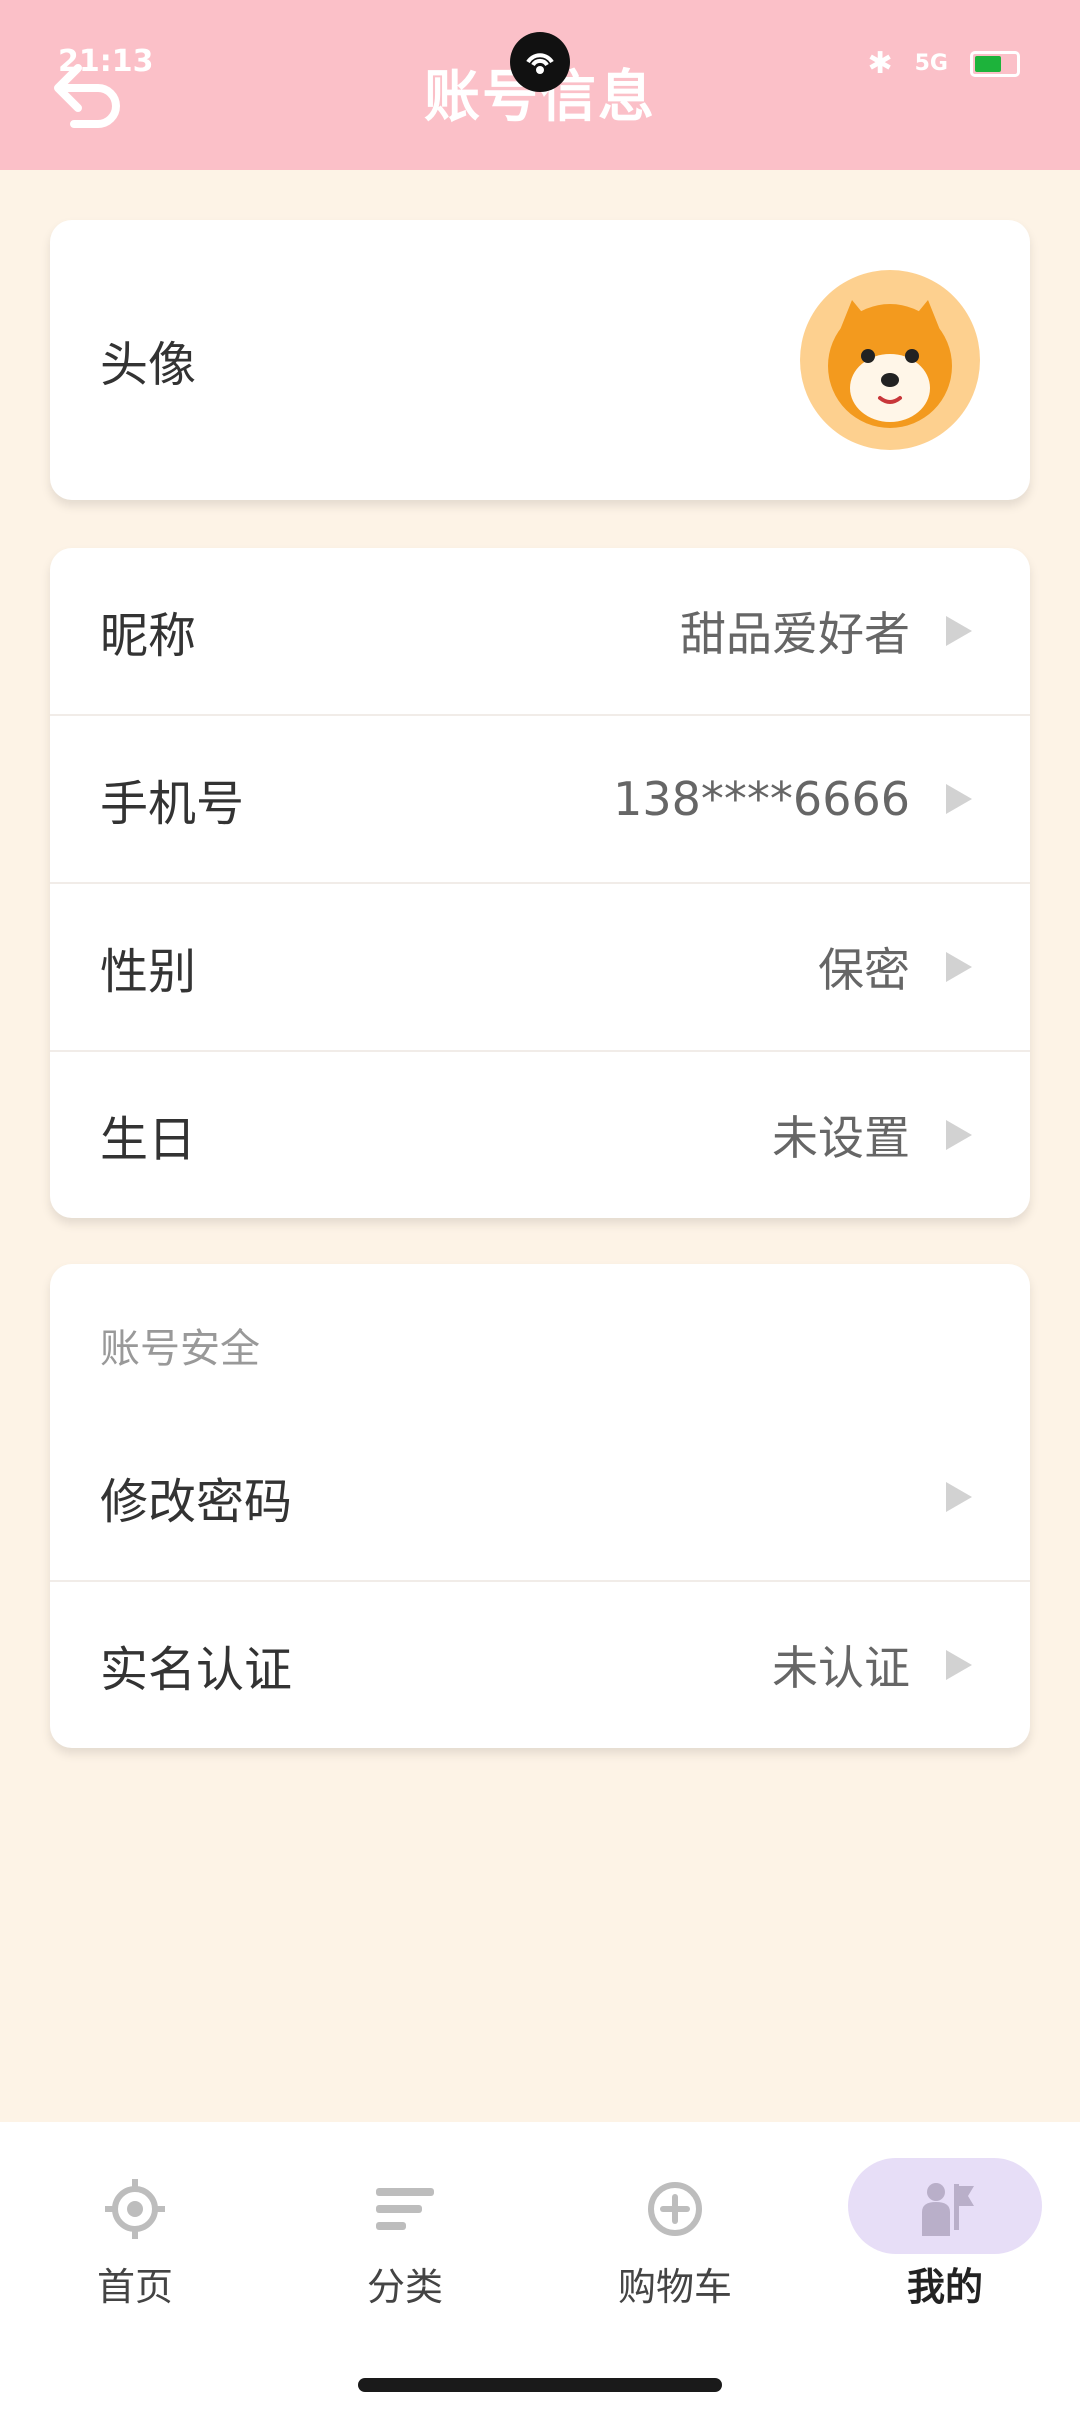 The height and width of the screenshot is (2414, 1080). What do you see at coordinates (540, 800) in the screenshot?
I see `row-phone: 手机号 138****6666` at bounding box center [540, 800].